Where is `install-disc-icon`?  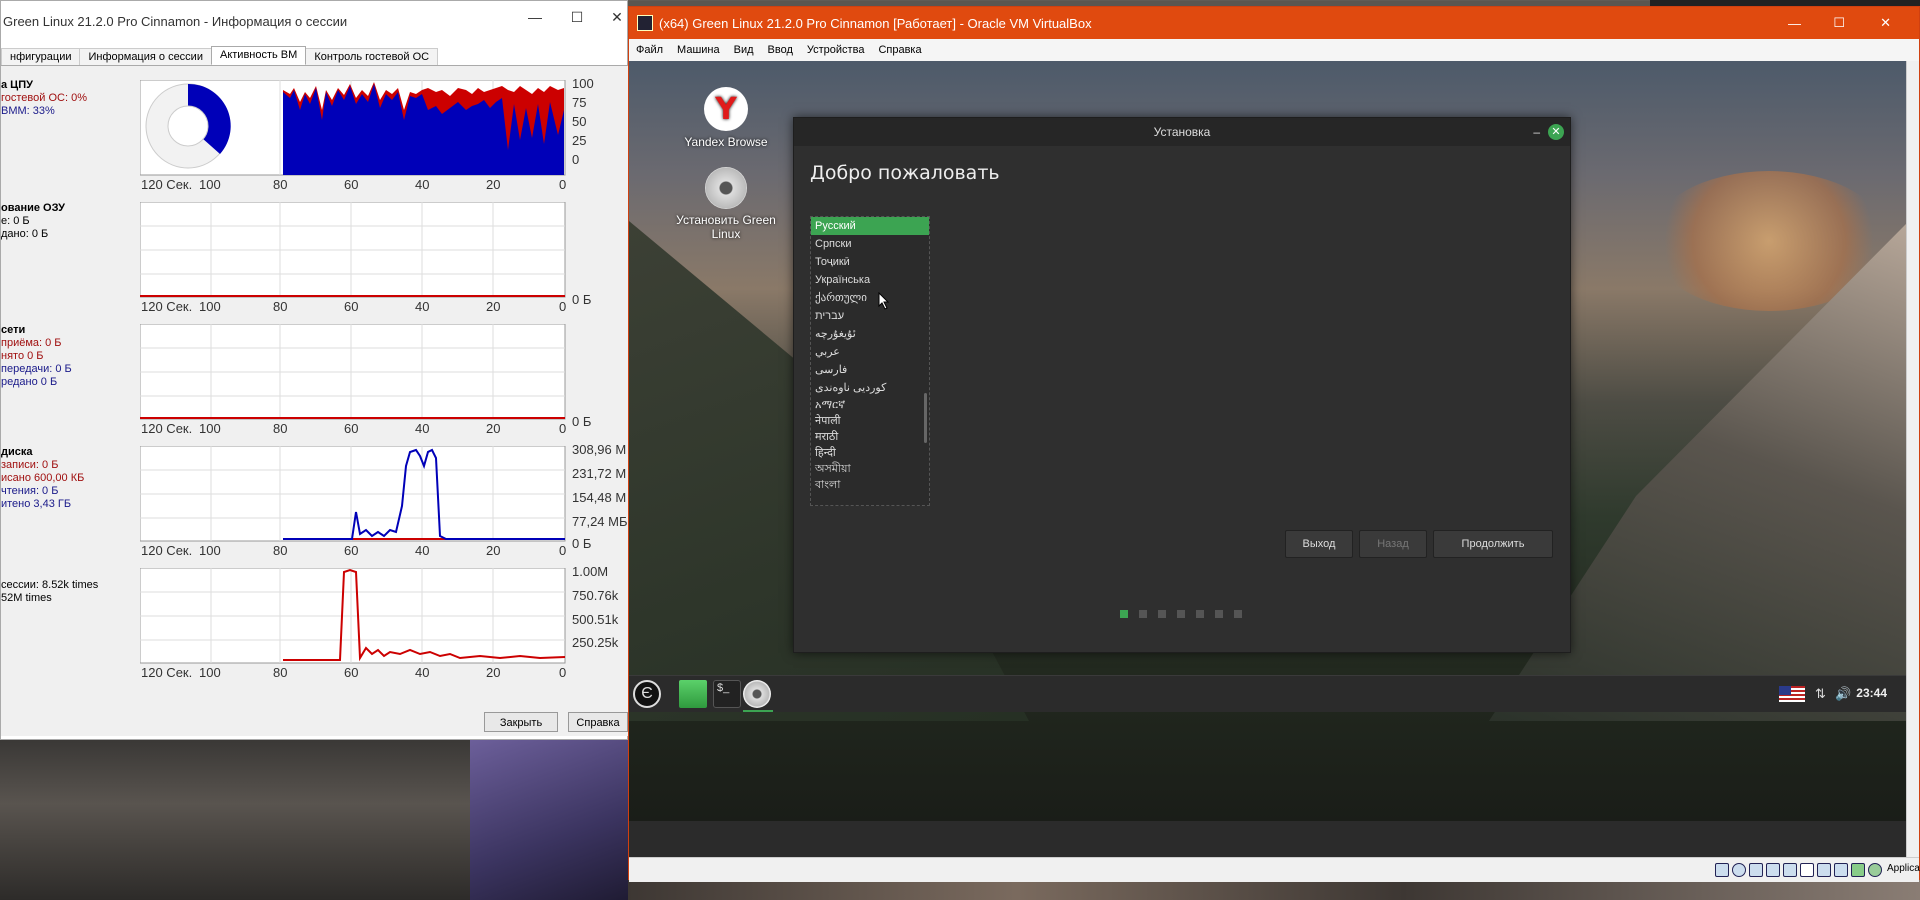 install-disc-icon is located at coordinates (726, 188).